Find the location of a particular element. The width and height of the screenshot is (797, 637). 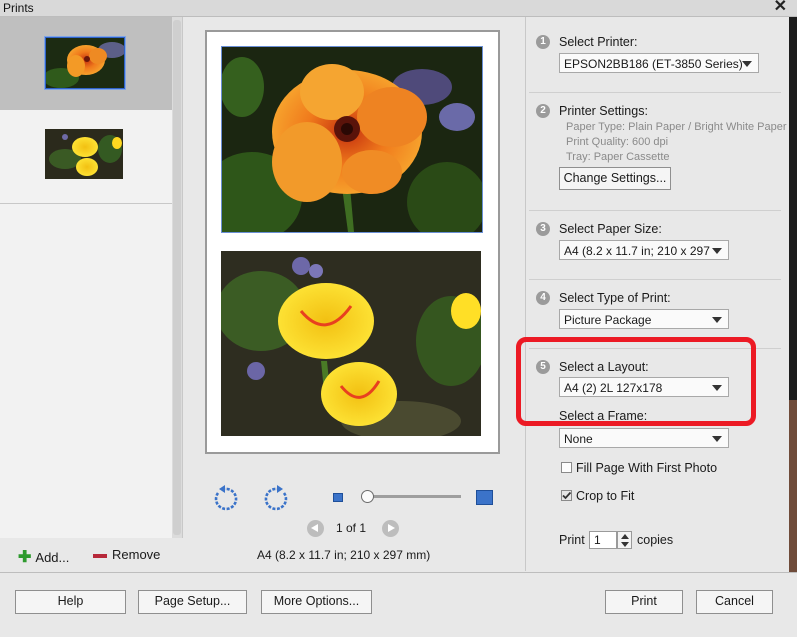

crop-to-fit-checkbox is located at coordinates (566, 495).